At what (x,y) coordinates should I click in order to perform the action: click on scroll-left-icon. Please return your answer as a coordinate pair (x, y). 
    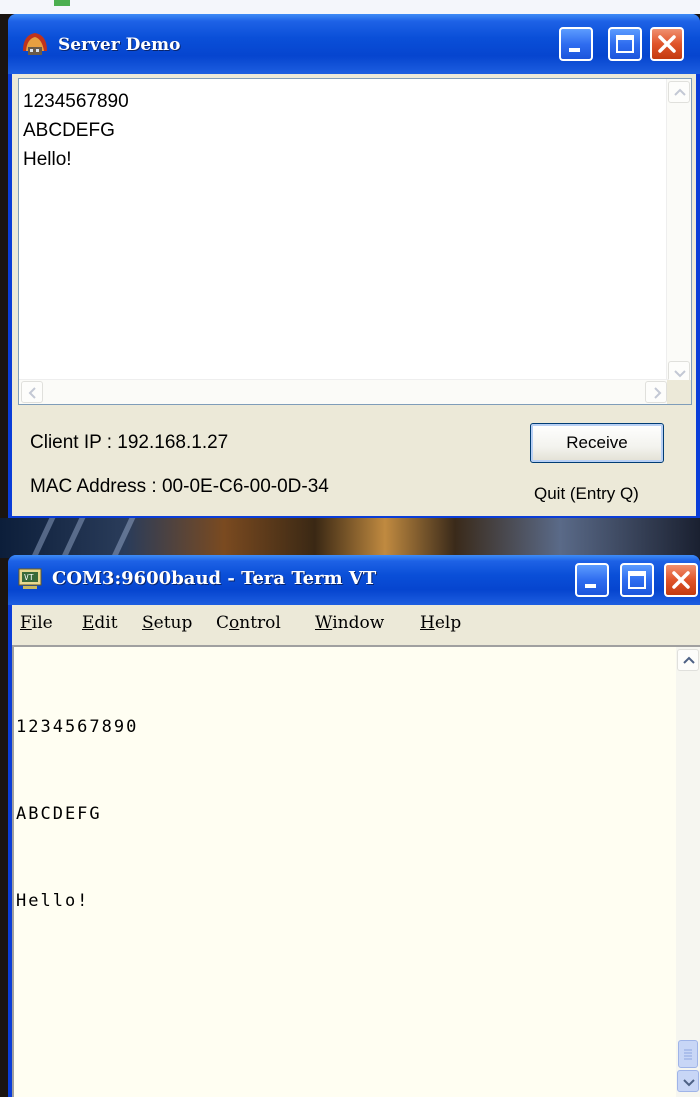
    Looking at the image, I should click on (32, 393).